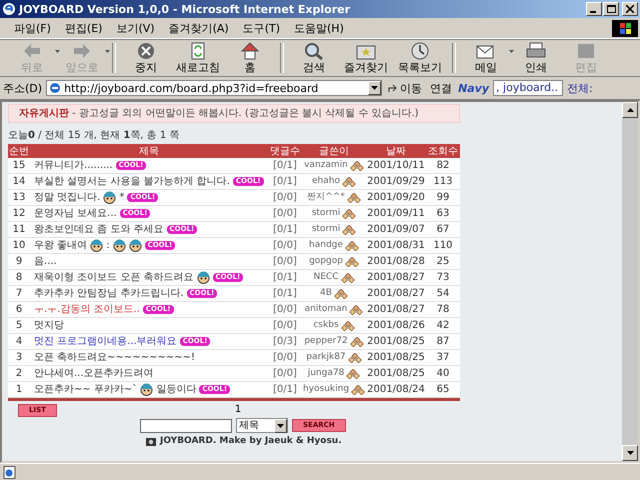 This screenshot has width=640, height=480. What do you see at coordinates (61, 245) in the screenshot?
I see `post-title-link: 우왕 좋내여` at bounding box center [61, 245].